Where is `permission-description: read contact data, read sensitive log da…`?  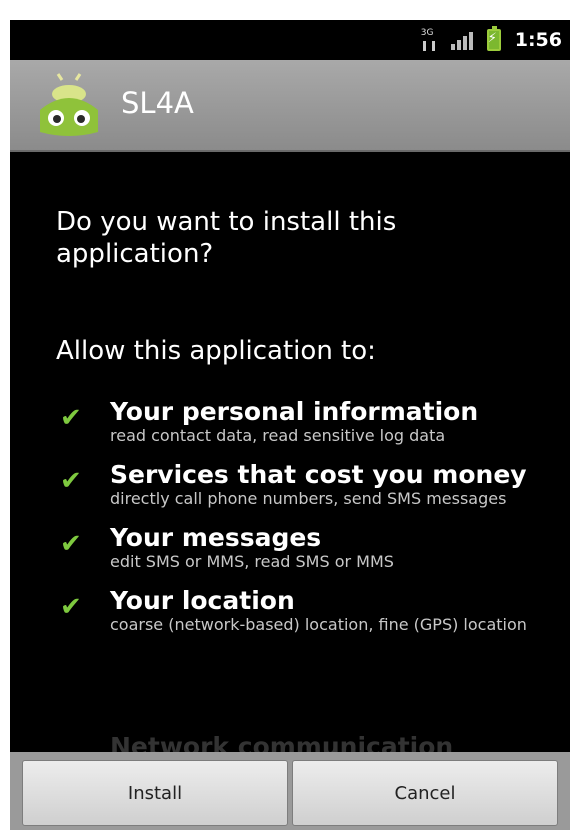
permission-description: read contact data, read sensitive log da… is located at coordinates (278, 435).